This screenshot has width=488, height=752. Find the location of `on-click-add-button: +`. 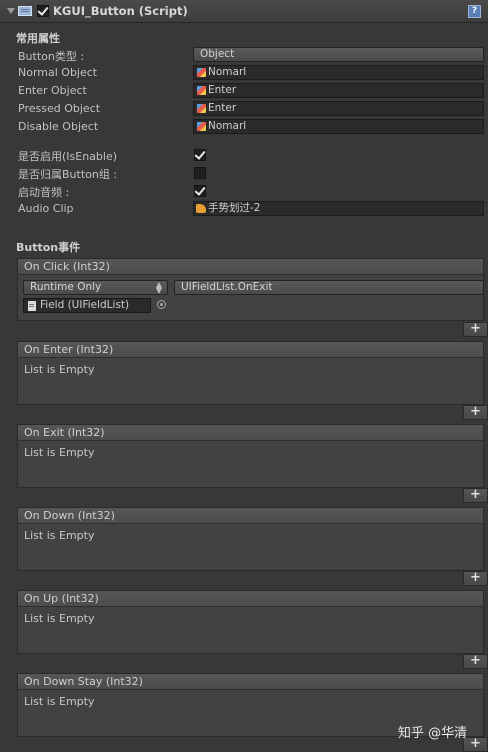

on-click-add-button: + is located at coordinates (475, 329).